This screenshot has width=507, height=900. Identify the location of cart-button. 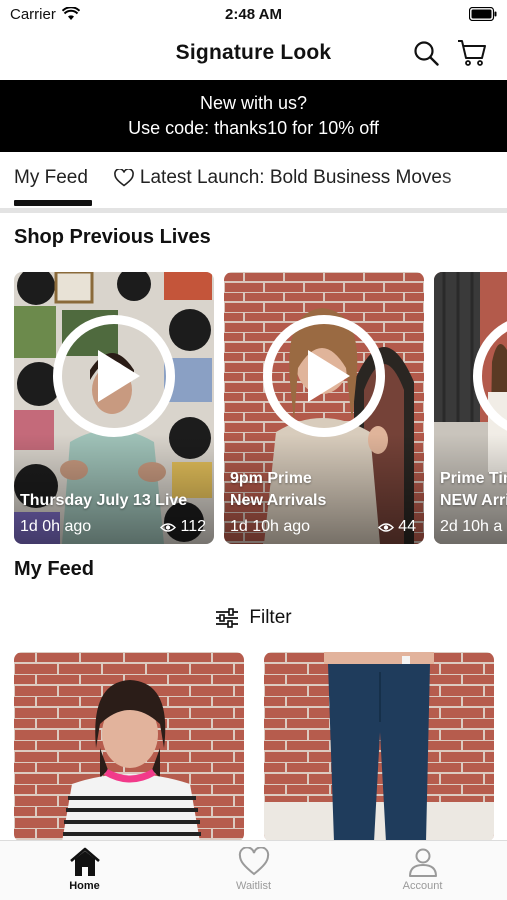
(472, 53).